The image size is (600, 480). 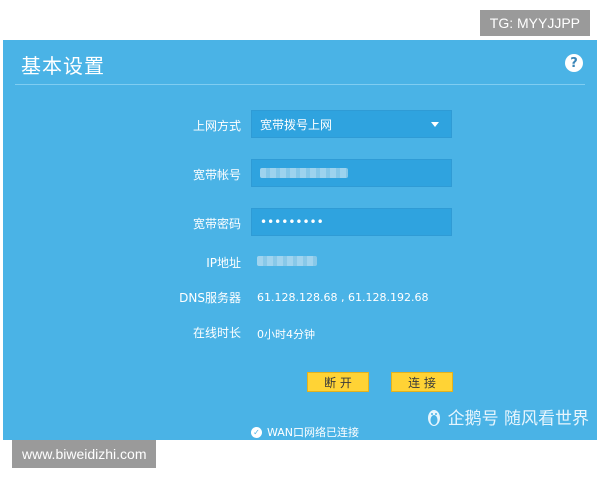 What do you see at coordinates (433, 417) in the screenshot?
I see `penguin-icon` at bounding box center [433, 417].